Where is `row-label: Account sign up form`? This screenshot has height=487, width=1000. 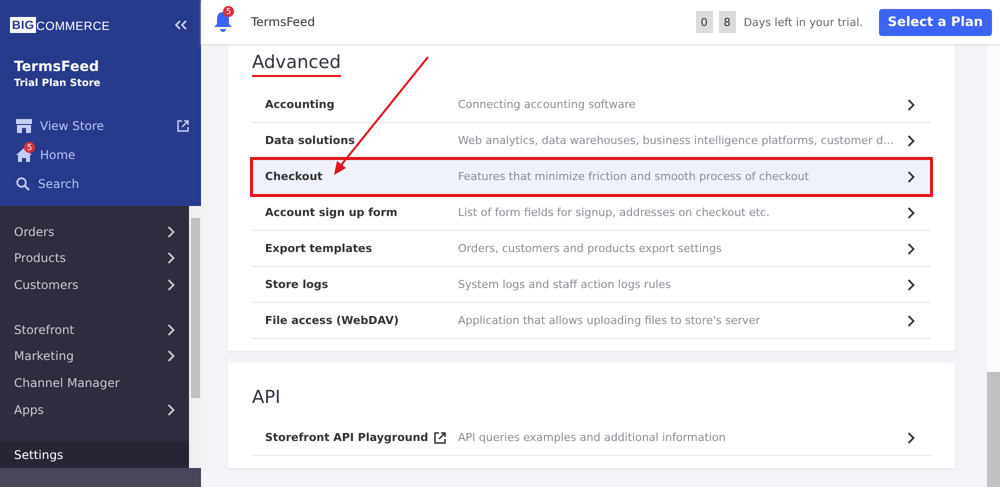
row-label: Account sign up form is located at coordinates (331, 212).